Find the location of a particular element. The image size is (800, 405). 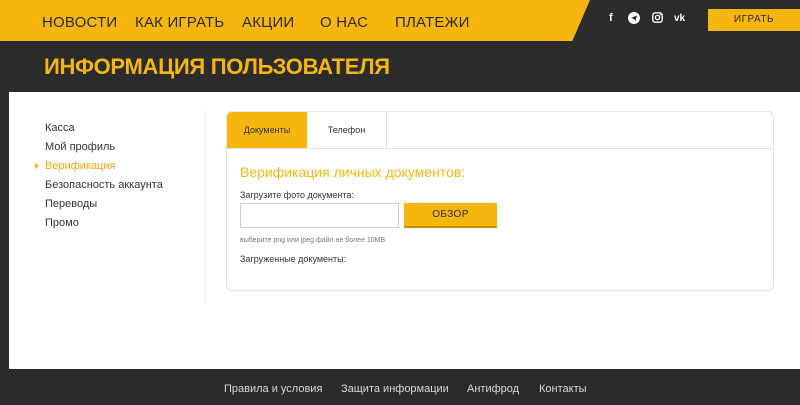

sidebar-item-cashier: Касса is located at coordinates (60, 128).